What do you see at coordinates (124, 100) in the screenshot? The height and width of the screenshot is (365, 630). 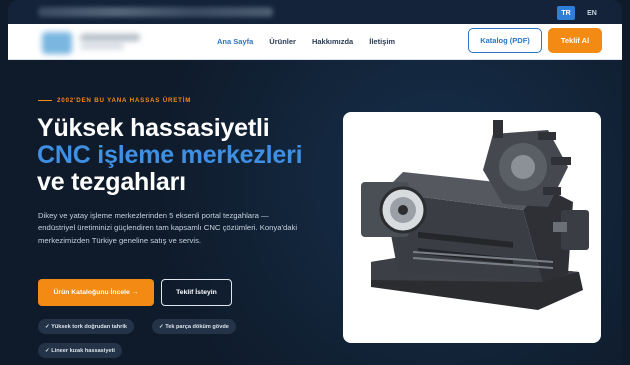 I see `eyebrow-text: 2002'DEN BU YANA HASSAS ÜRETİM` at bounding box center [124, 100].